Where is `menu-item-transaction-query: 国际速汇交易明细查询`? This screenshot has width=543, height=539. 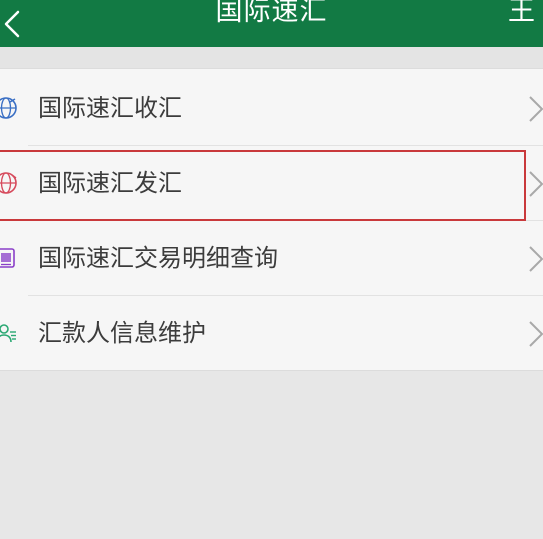
menu-item-transaction-query: 国际速汇交易明细查询 is located at coordinates (271, 258).